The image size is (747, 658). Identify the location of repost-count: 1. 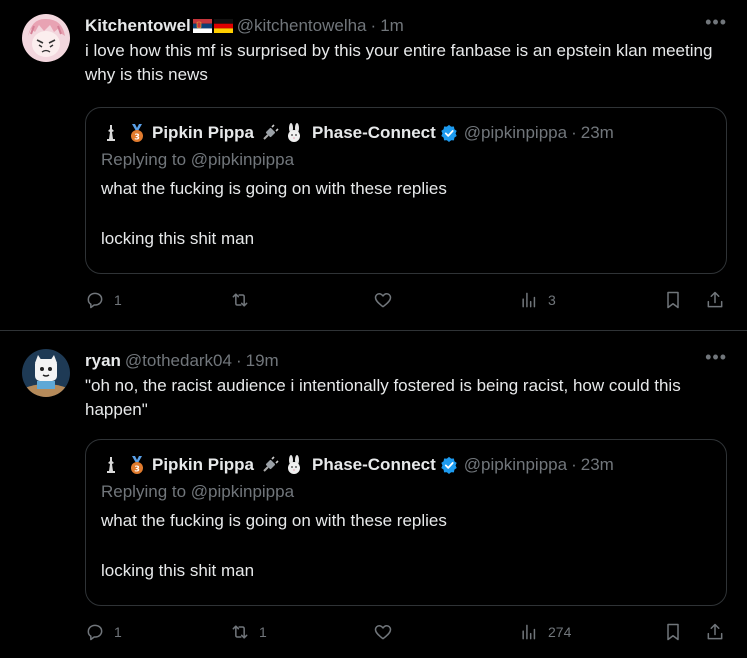
(263, 632).